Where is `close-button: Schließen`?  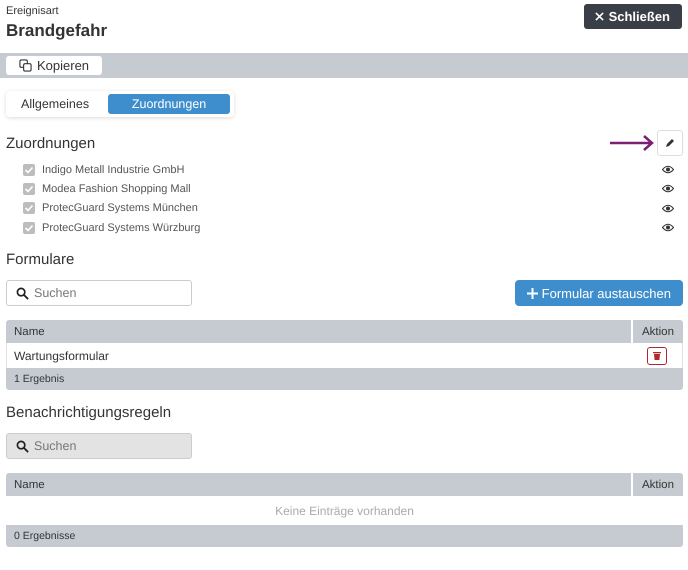 close-button: Schließen is located at coordinates (633, 16).